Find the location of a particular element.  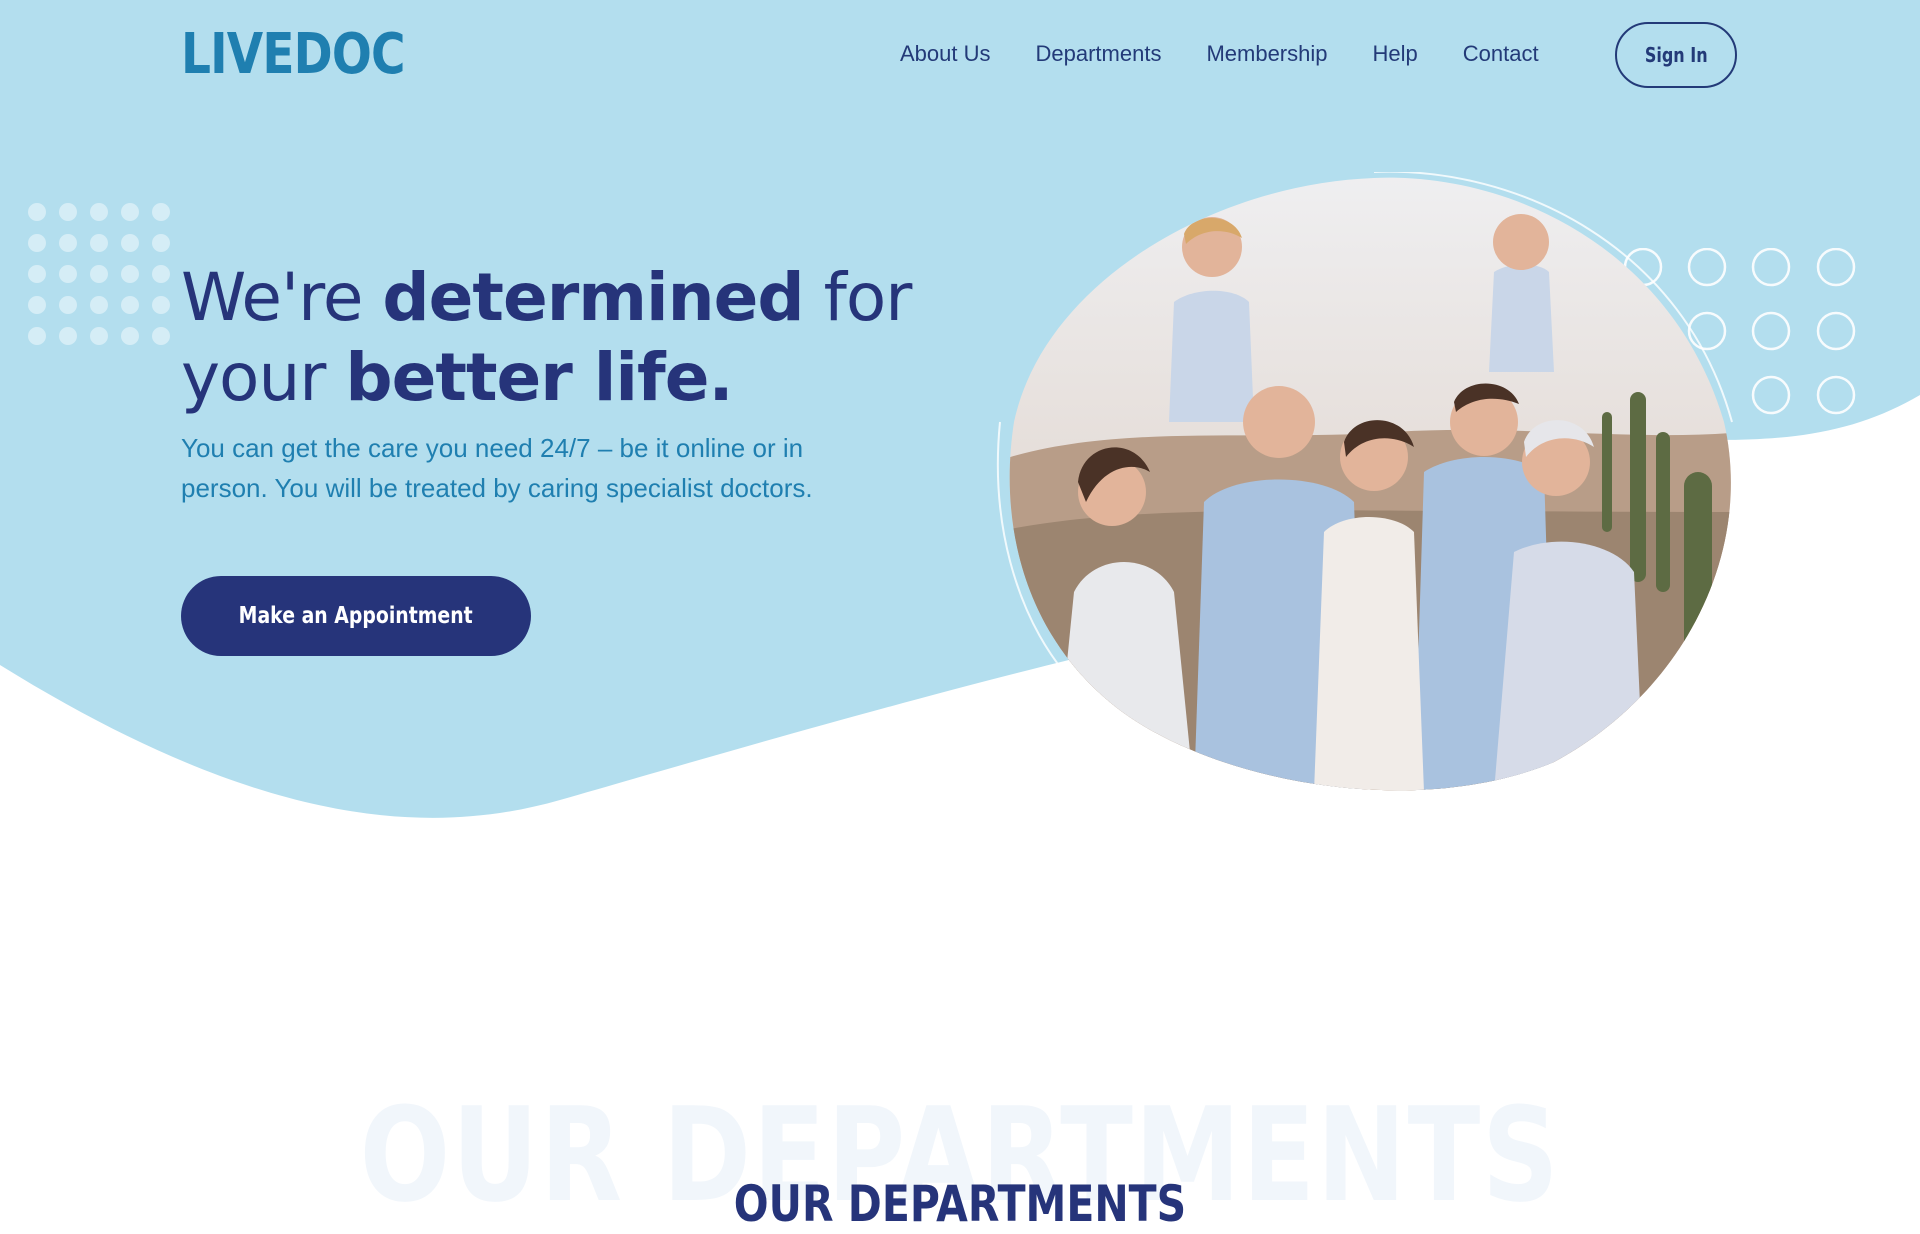

nav-link-contact: Contact is located at coordinates (1501, 54).